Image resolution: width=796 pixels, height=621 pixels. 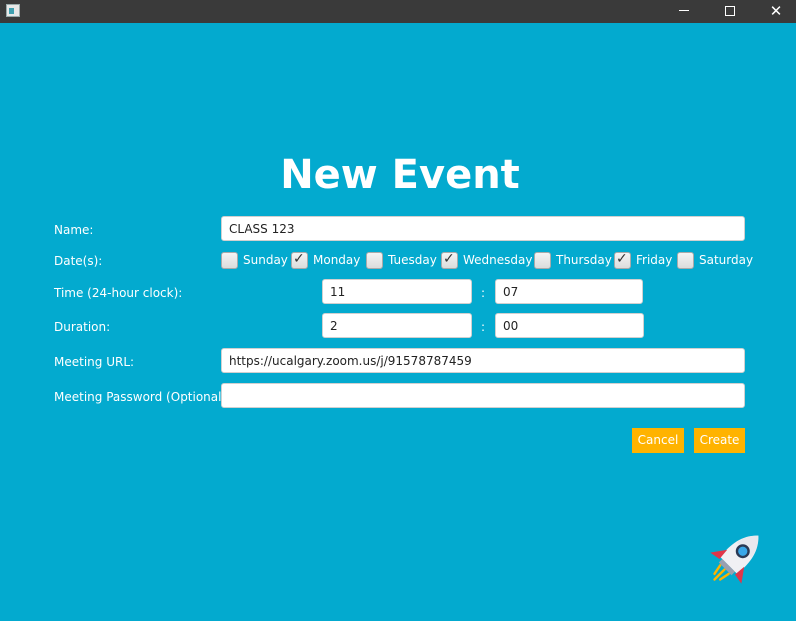 I want to click on meeting-password-input, so click(x=483, y=395).